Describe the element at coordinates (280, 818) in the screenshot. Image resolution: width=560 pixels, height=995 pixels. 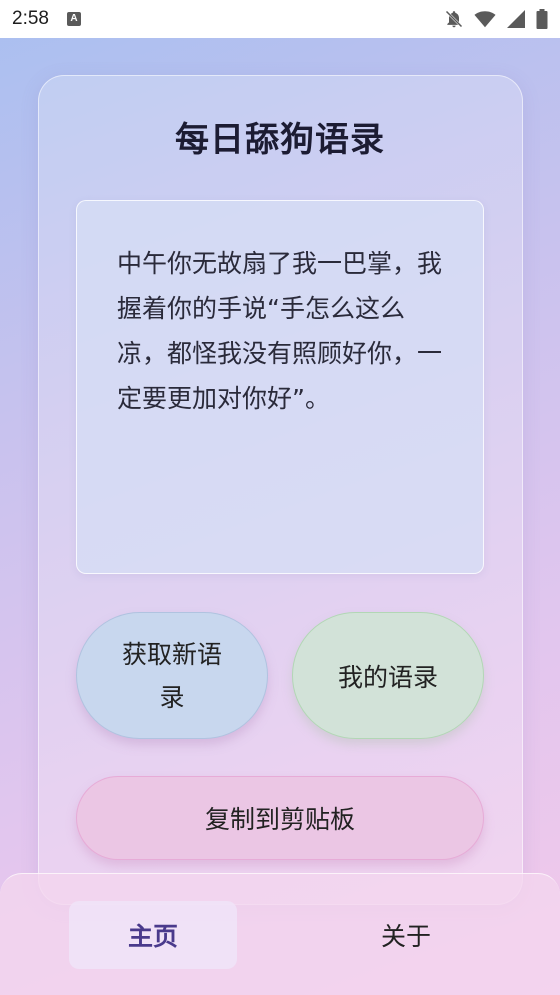
I see `copy-to-clipboard-button: 复制到剪贴板` at that location.